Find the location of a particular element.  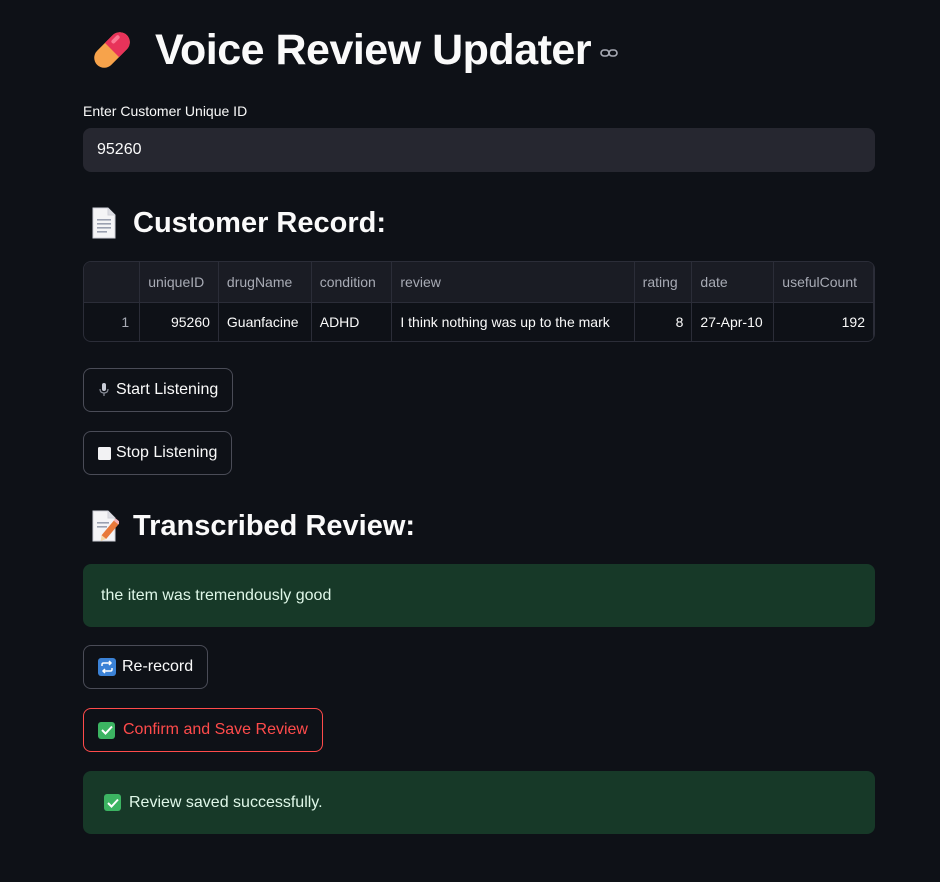

column-header: usefulCount is located at coordinates (823, 282).